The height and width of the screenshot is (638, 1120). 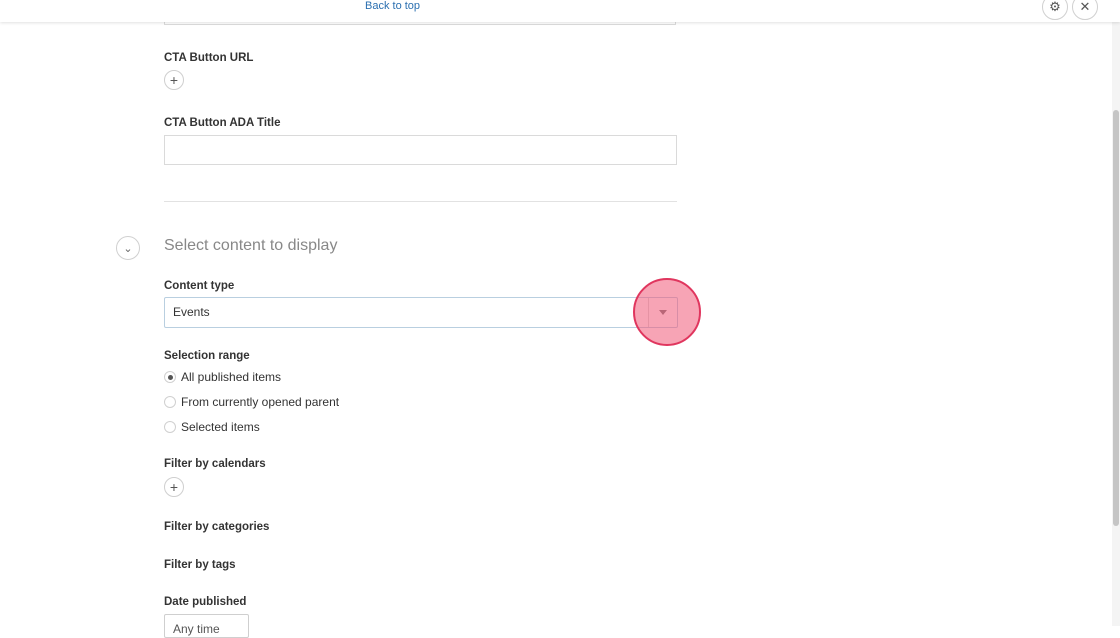 What do you see at coordinates (1116, 318) in the screenshot?
I see `scrollbar-thumb` at bounding box center [1116, 318].